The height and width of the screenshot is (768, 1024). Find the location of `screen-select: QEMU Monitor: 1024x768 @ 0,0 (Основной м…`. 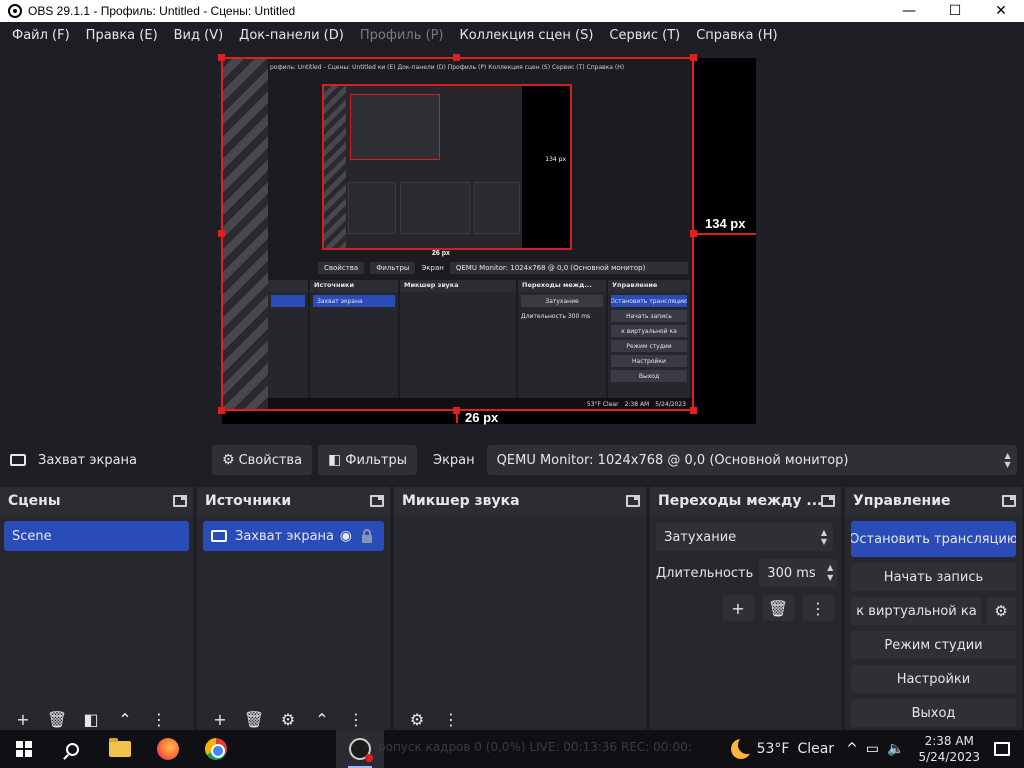

screen-select: QEMU Monitor: 1024x768 @ 0,0 (Основной м… is located at coordinates (751, 460).